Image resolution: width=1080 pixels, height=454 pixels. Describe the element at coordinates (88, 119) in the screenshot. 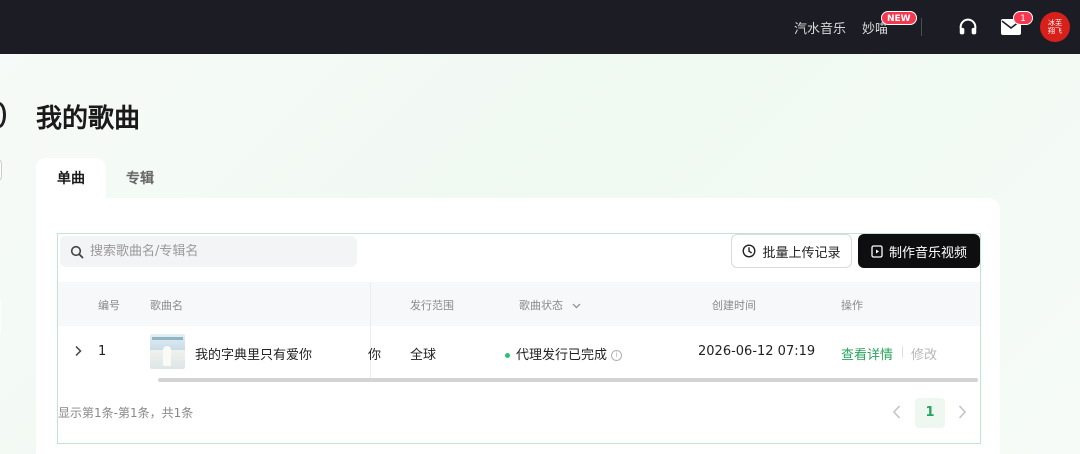

I see `page-title: 我的歌曲` at that location.